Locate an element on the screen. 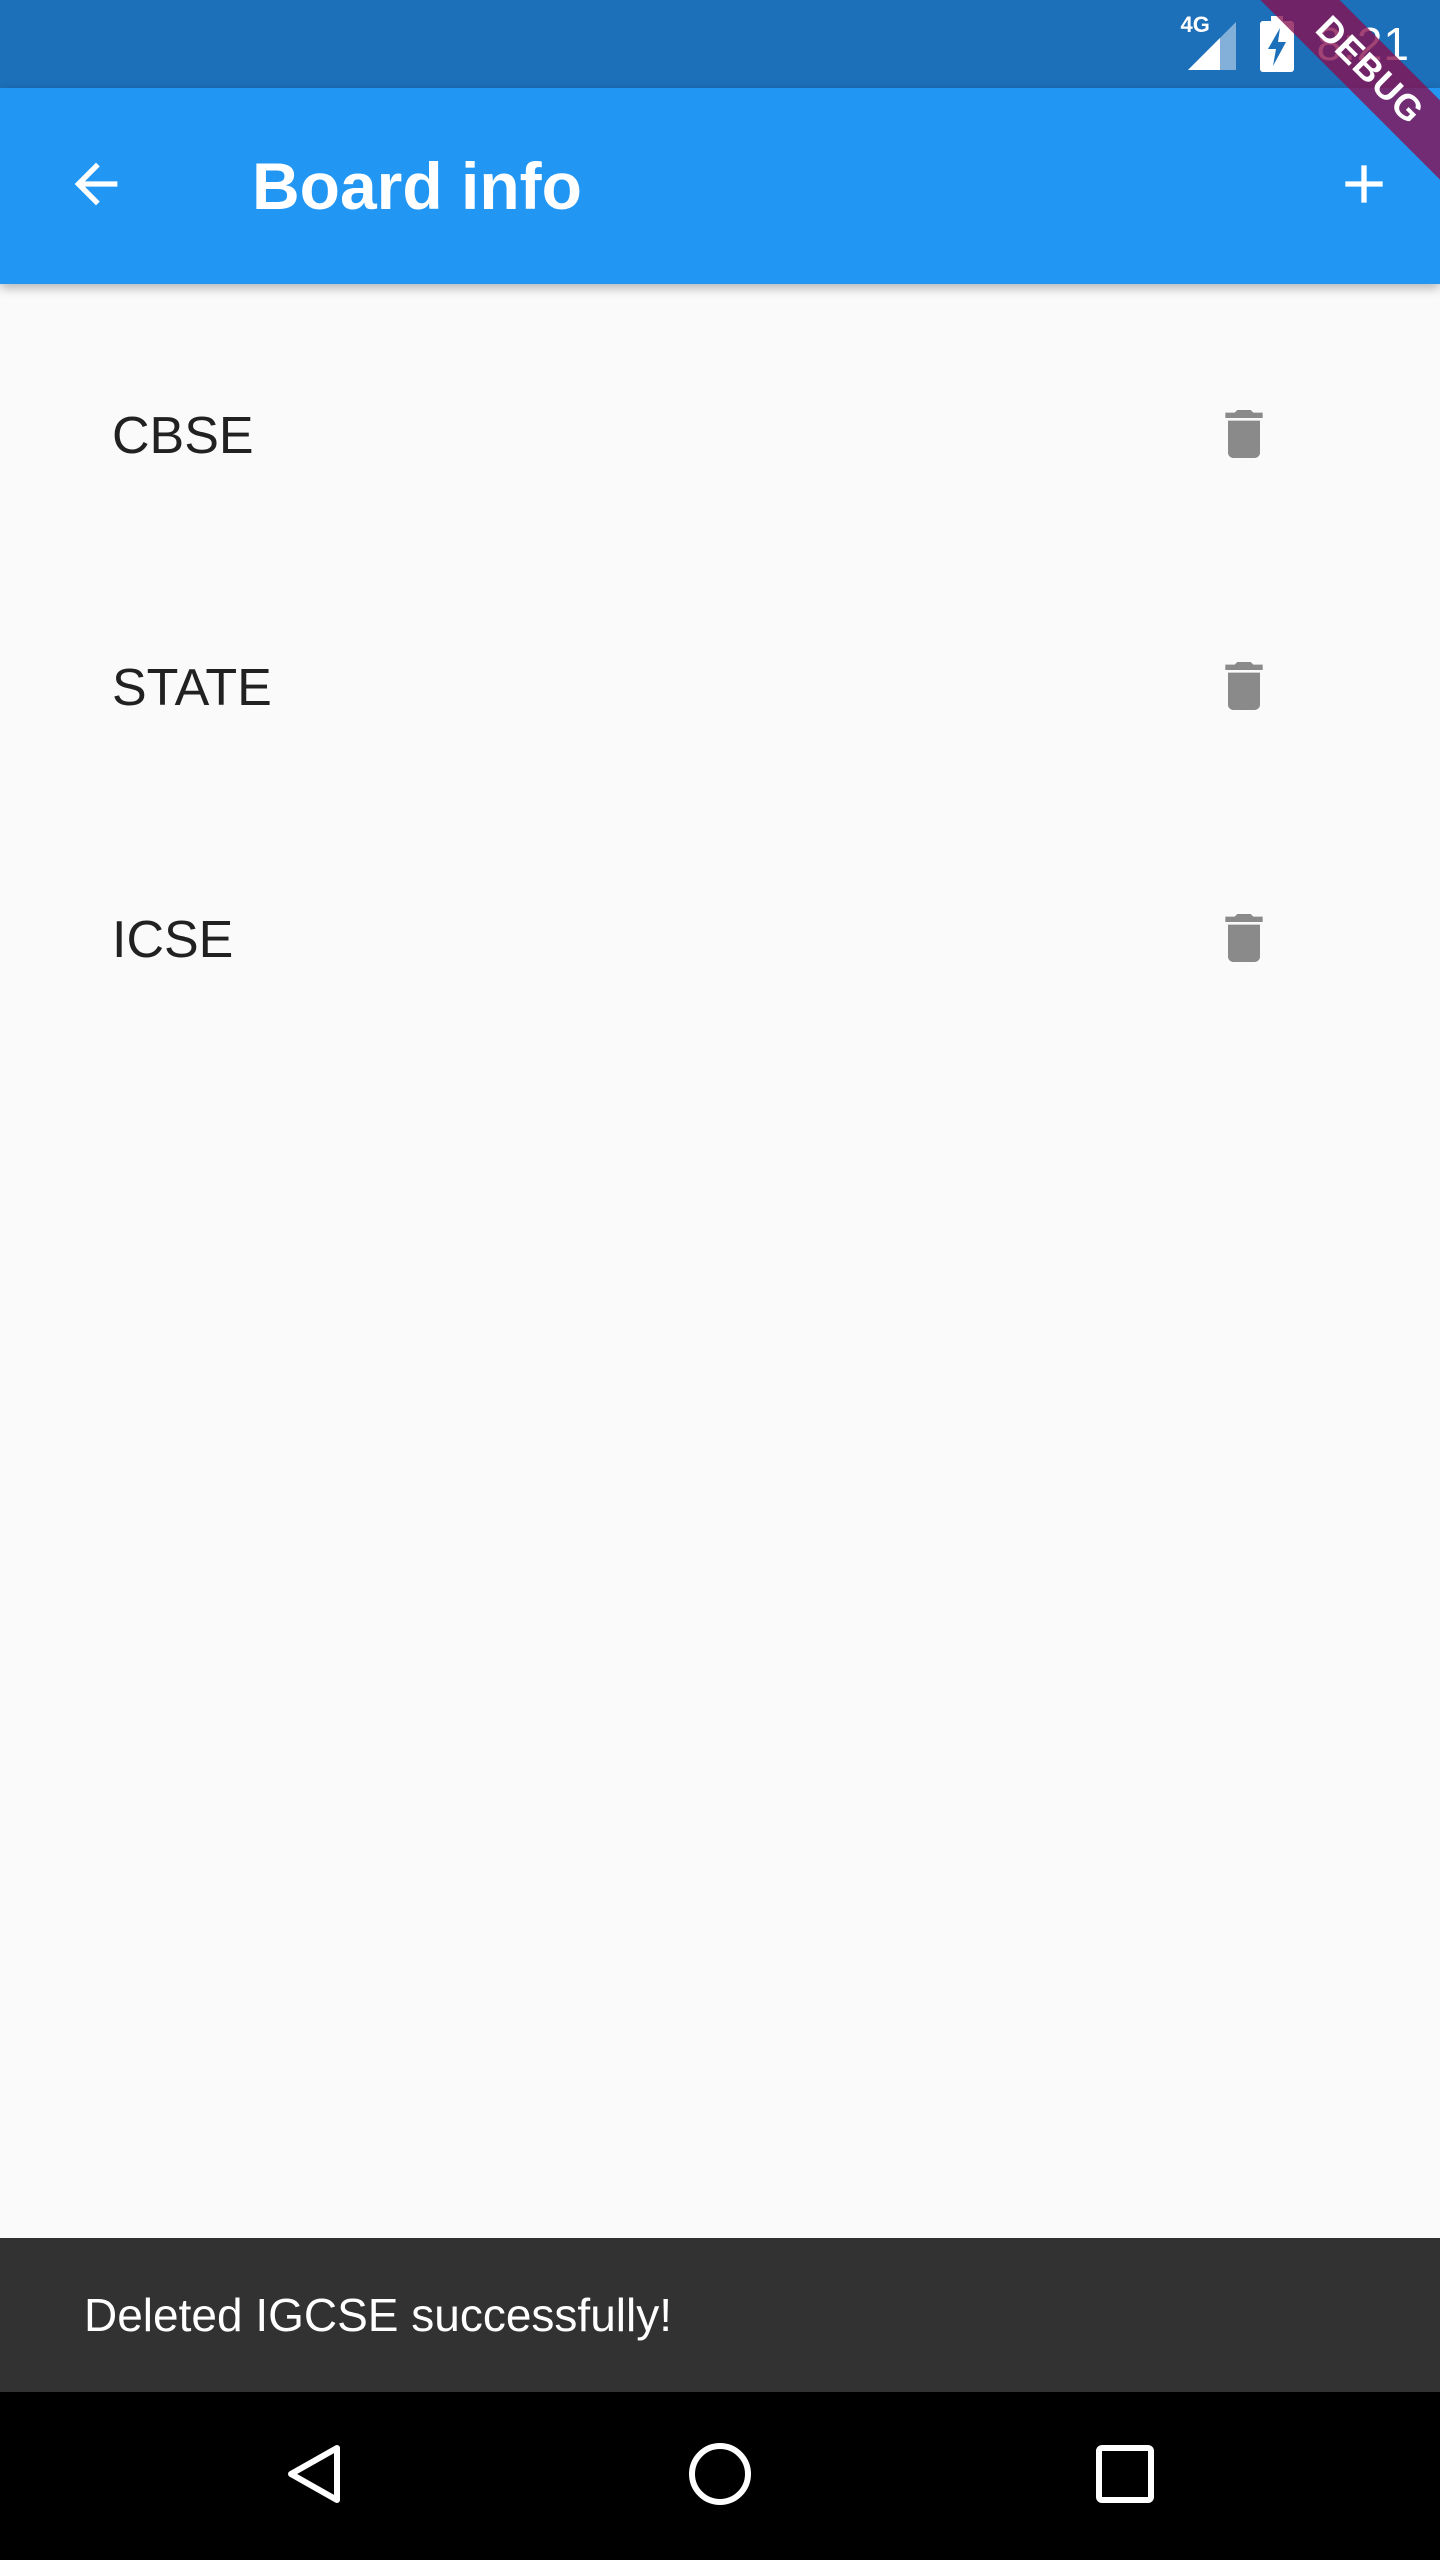 The height and width of the screenshot is (2560, 1440). add-board-button is located at coordinates (1364, 186).